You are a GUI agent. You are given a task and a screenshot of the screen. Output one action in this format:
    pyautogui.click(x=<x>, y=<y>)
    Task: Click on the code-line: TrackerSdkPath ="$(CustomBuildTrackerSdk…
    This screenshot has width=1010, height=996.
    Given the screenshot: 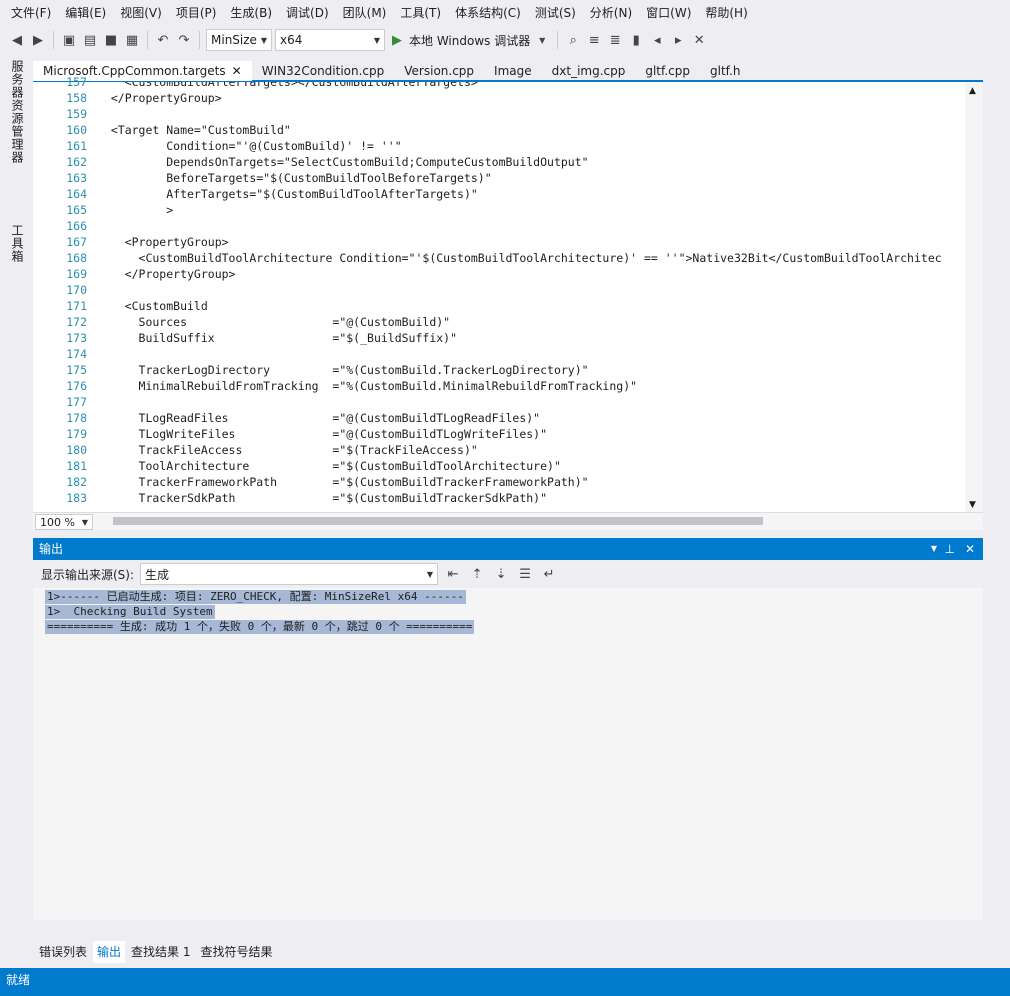 What is the action you would take?
    pyautogui.click(x=322, y=498)
    